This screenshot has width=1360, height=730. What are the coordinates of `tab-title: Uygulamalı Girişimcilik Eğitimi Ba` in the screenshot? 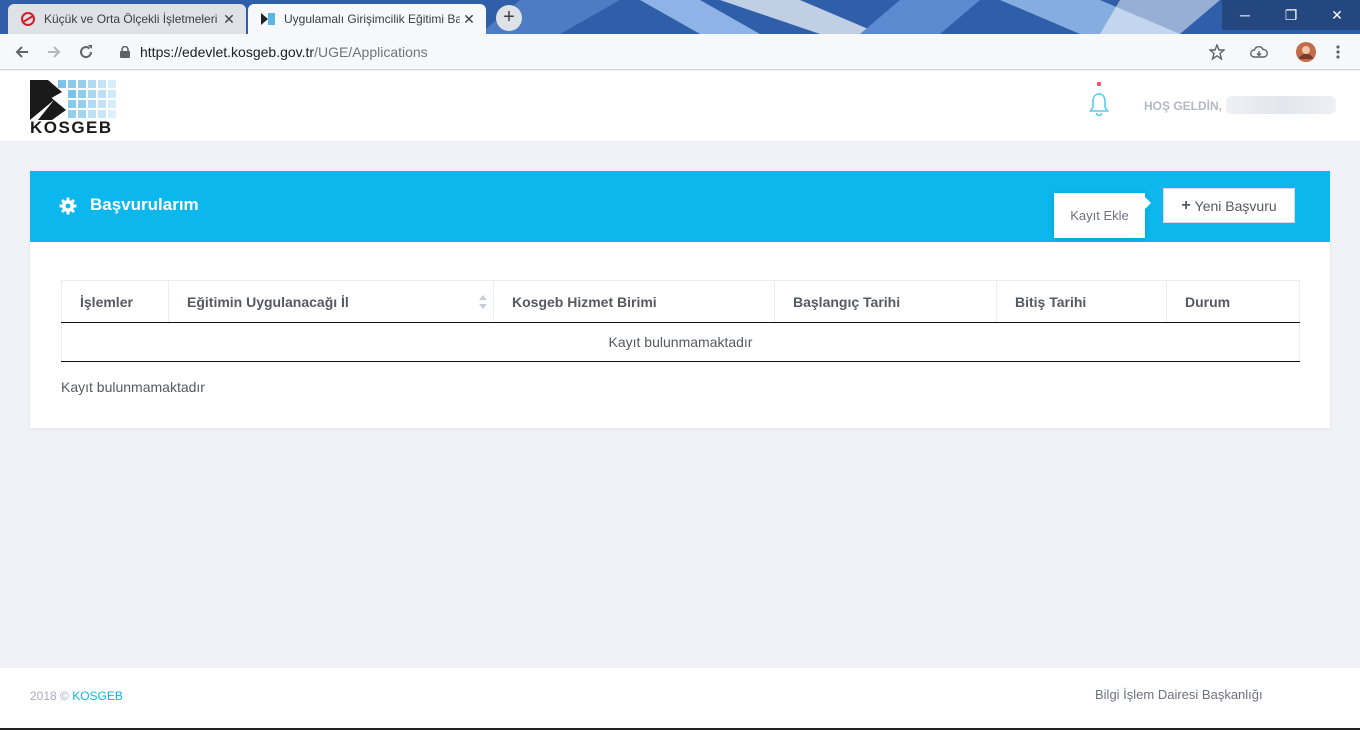 It's located at (372, 19).